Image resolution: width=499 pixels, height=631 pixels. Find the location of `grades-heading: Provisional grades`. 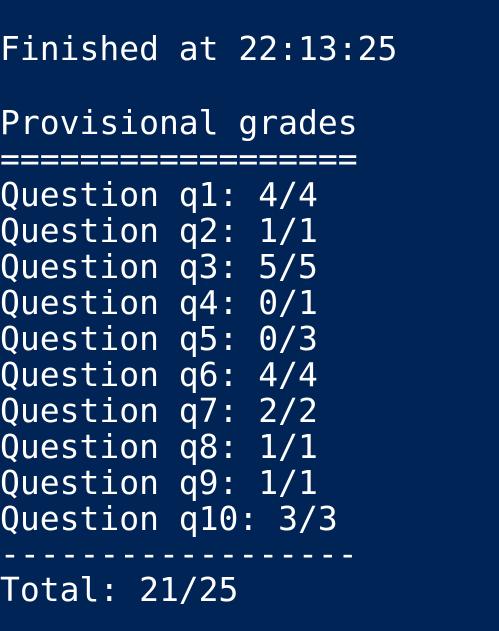

grades-heading: Provisional grades is located at coordinates (179, 122).